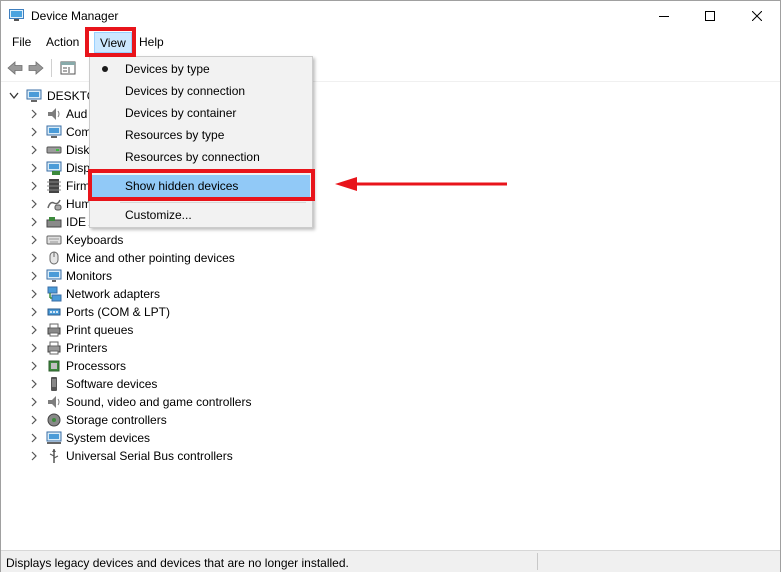 This screenshot has height=572, width=781. Describe the element at coordinates (78, 168) in the screenshot. I see `tree-item-label: Disp` at that location.